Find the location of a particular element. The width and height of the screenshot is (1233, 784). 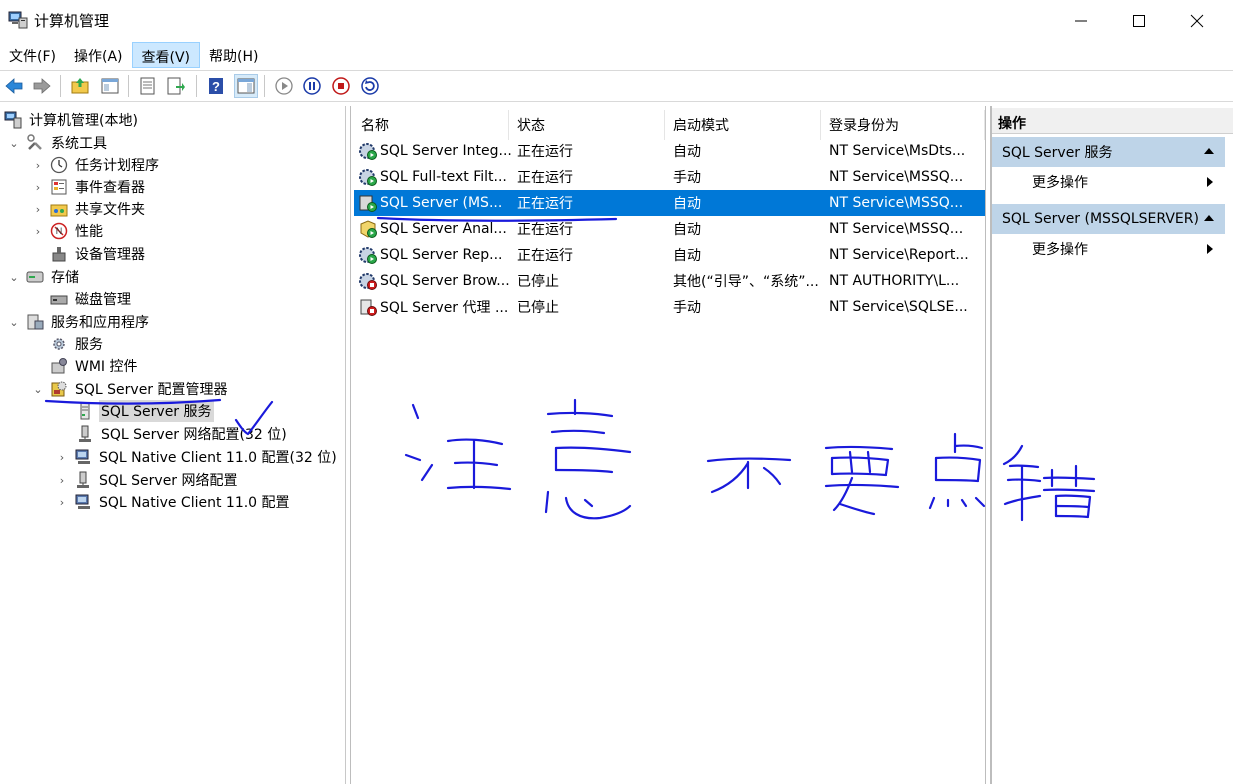

show-action-pane-icon is located at coordinates (246, 86).